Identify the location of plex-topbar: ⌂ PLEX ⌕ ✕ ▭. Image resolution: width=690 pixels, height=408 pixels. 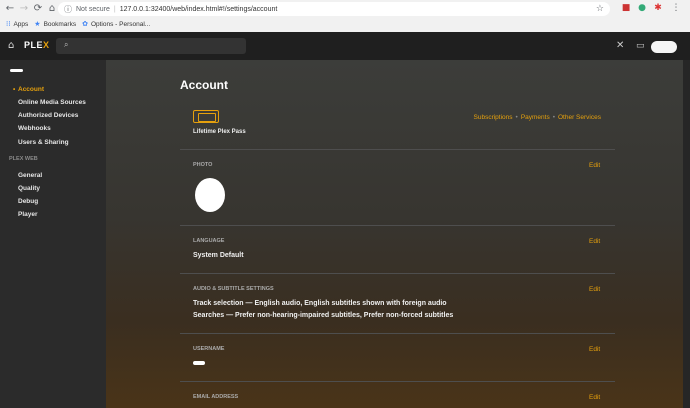
(345, 46).